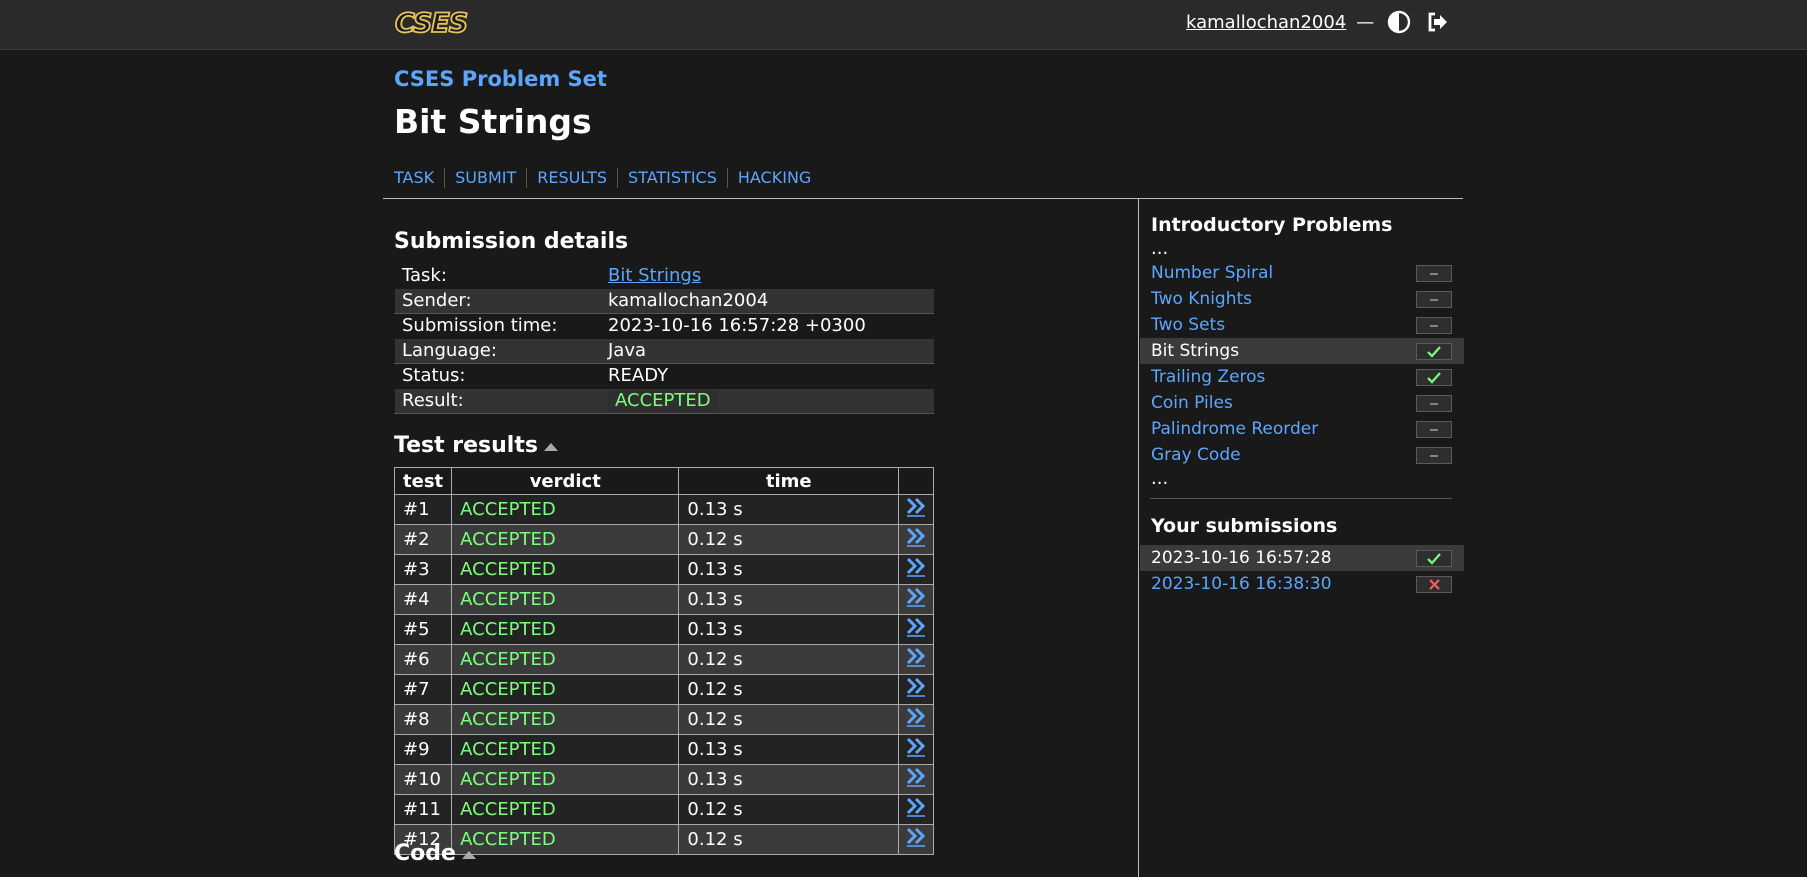 The width and height of the screenshot is (1807, 877). Describe the element at coordinates (663, 629) in the screenshot. I see `table-row: #5 ACCEPTED 0.13 s` at that location.